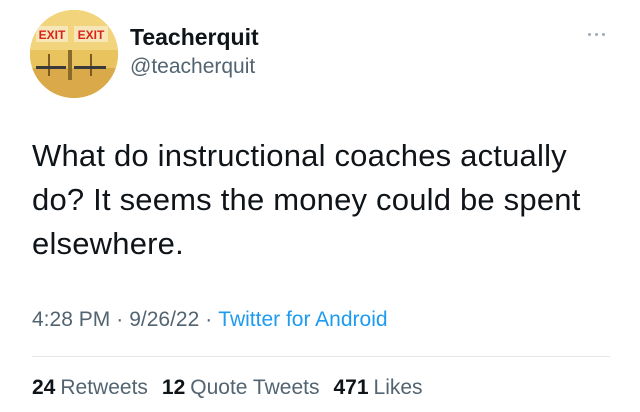  Describe the element at coordinates (104, 387) in the screenshot. I see `retweets-label: Retweets` at that location.